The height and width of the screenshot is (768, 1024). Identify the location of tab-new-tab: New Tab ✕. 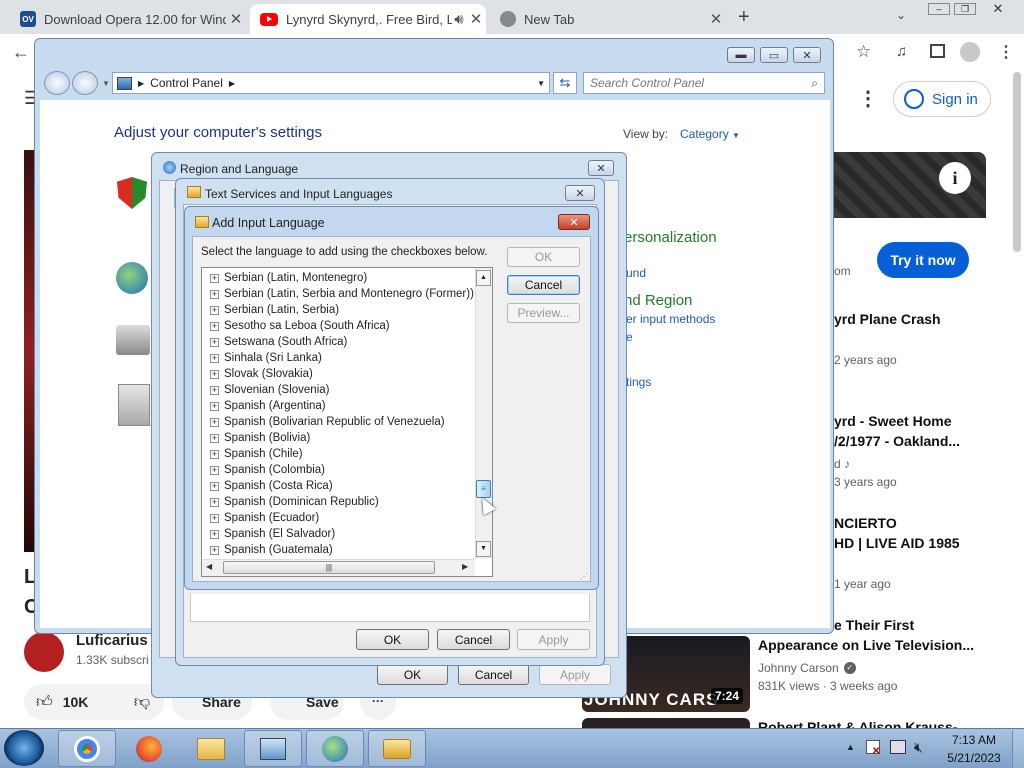
(608, 19).